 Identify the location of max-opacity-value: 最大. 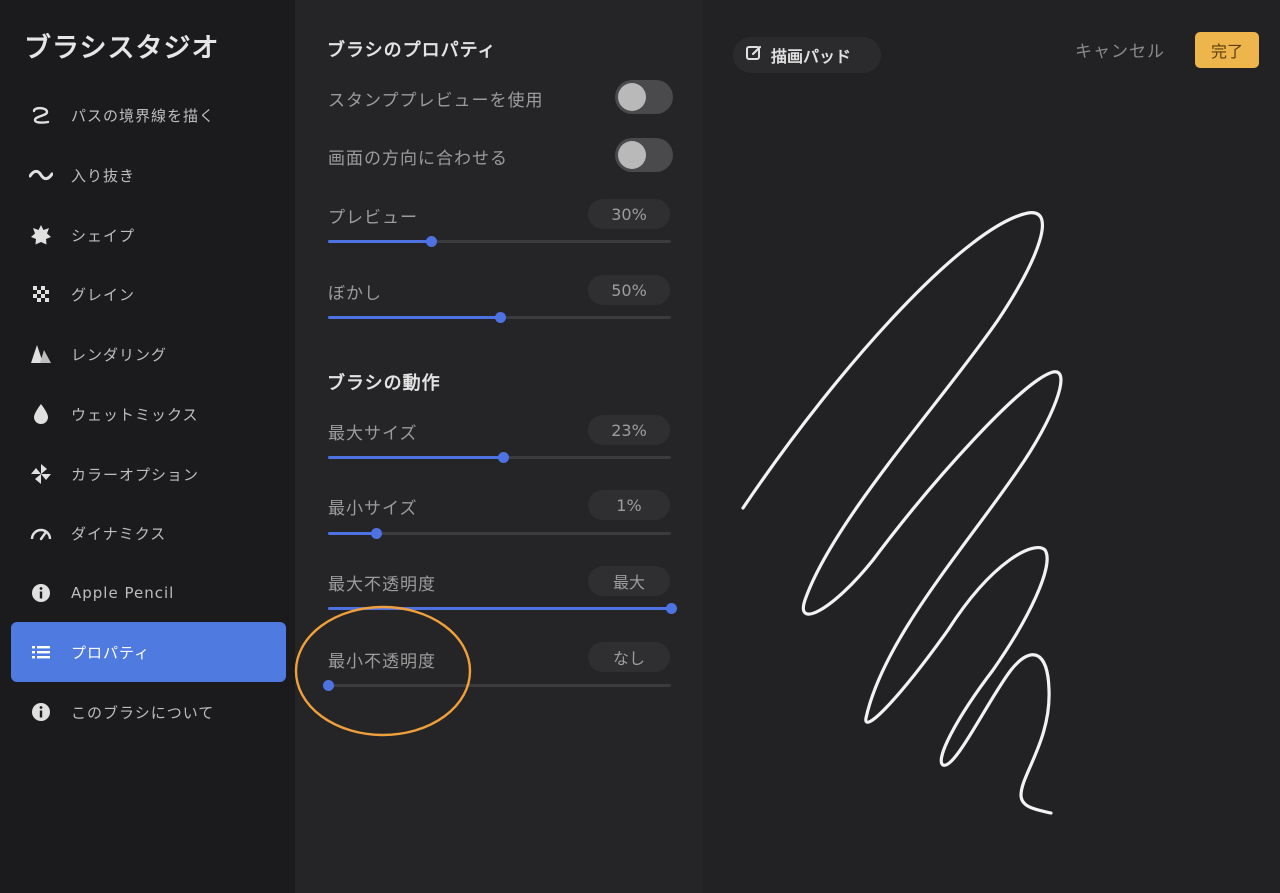
(629, 581).